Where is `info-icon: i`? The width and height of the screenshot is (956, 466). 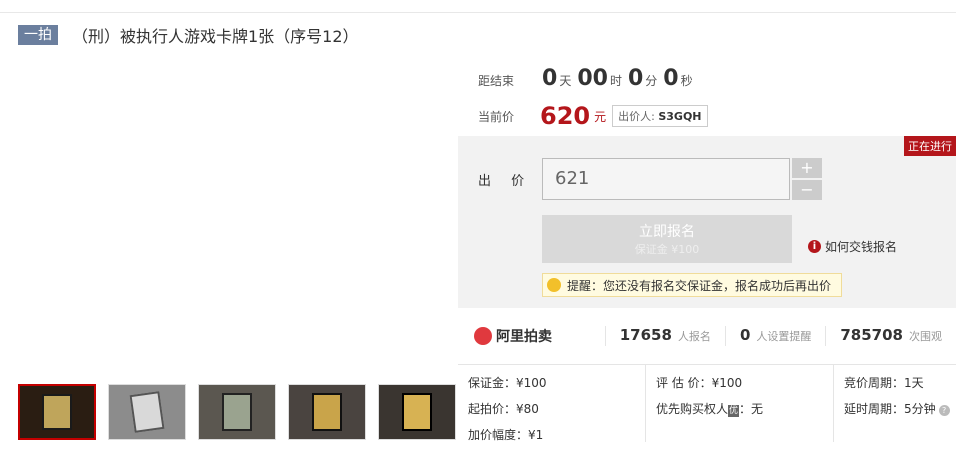
info-icon: i is located at coordinates (814, 246).